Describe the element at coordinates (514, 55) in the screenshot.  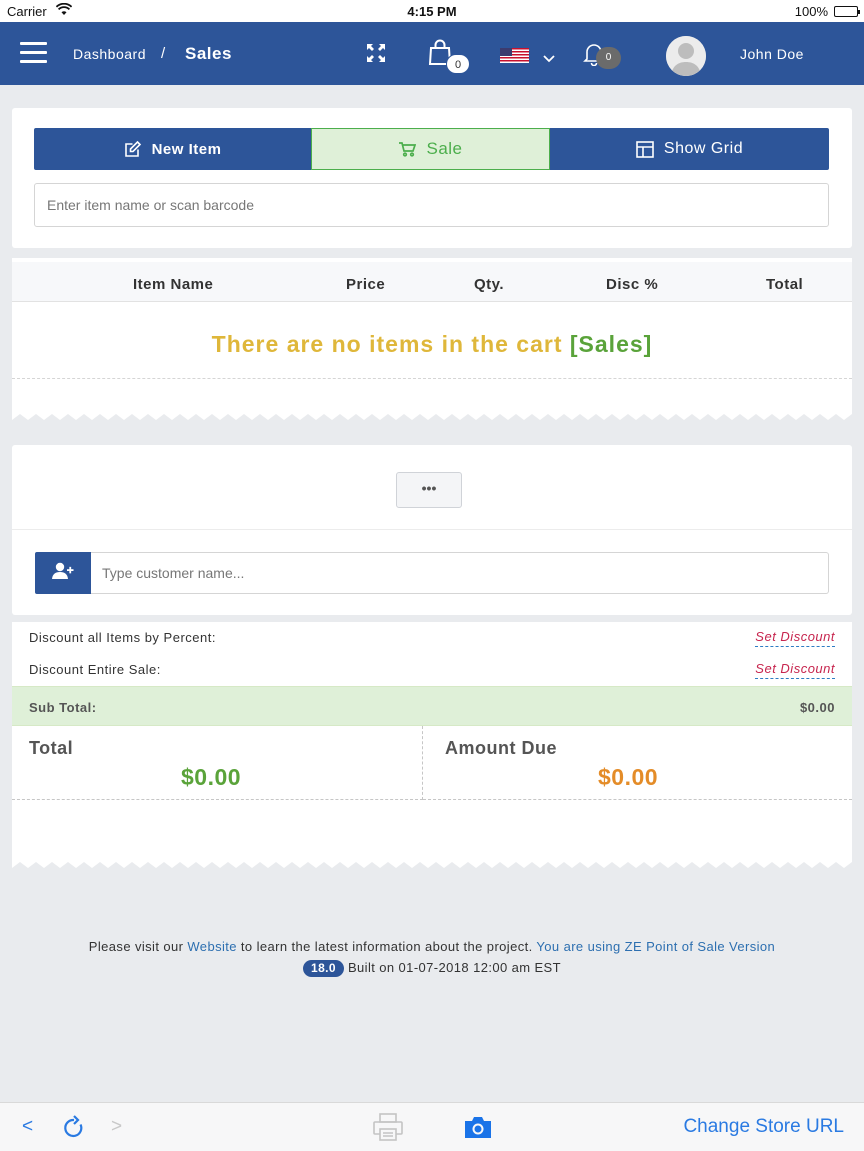
I see `us-flag-icon` at that location.